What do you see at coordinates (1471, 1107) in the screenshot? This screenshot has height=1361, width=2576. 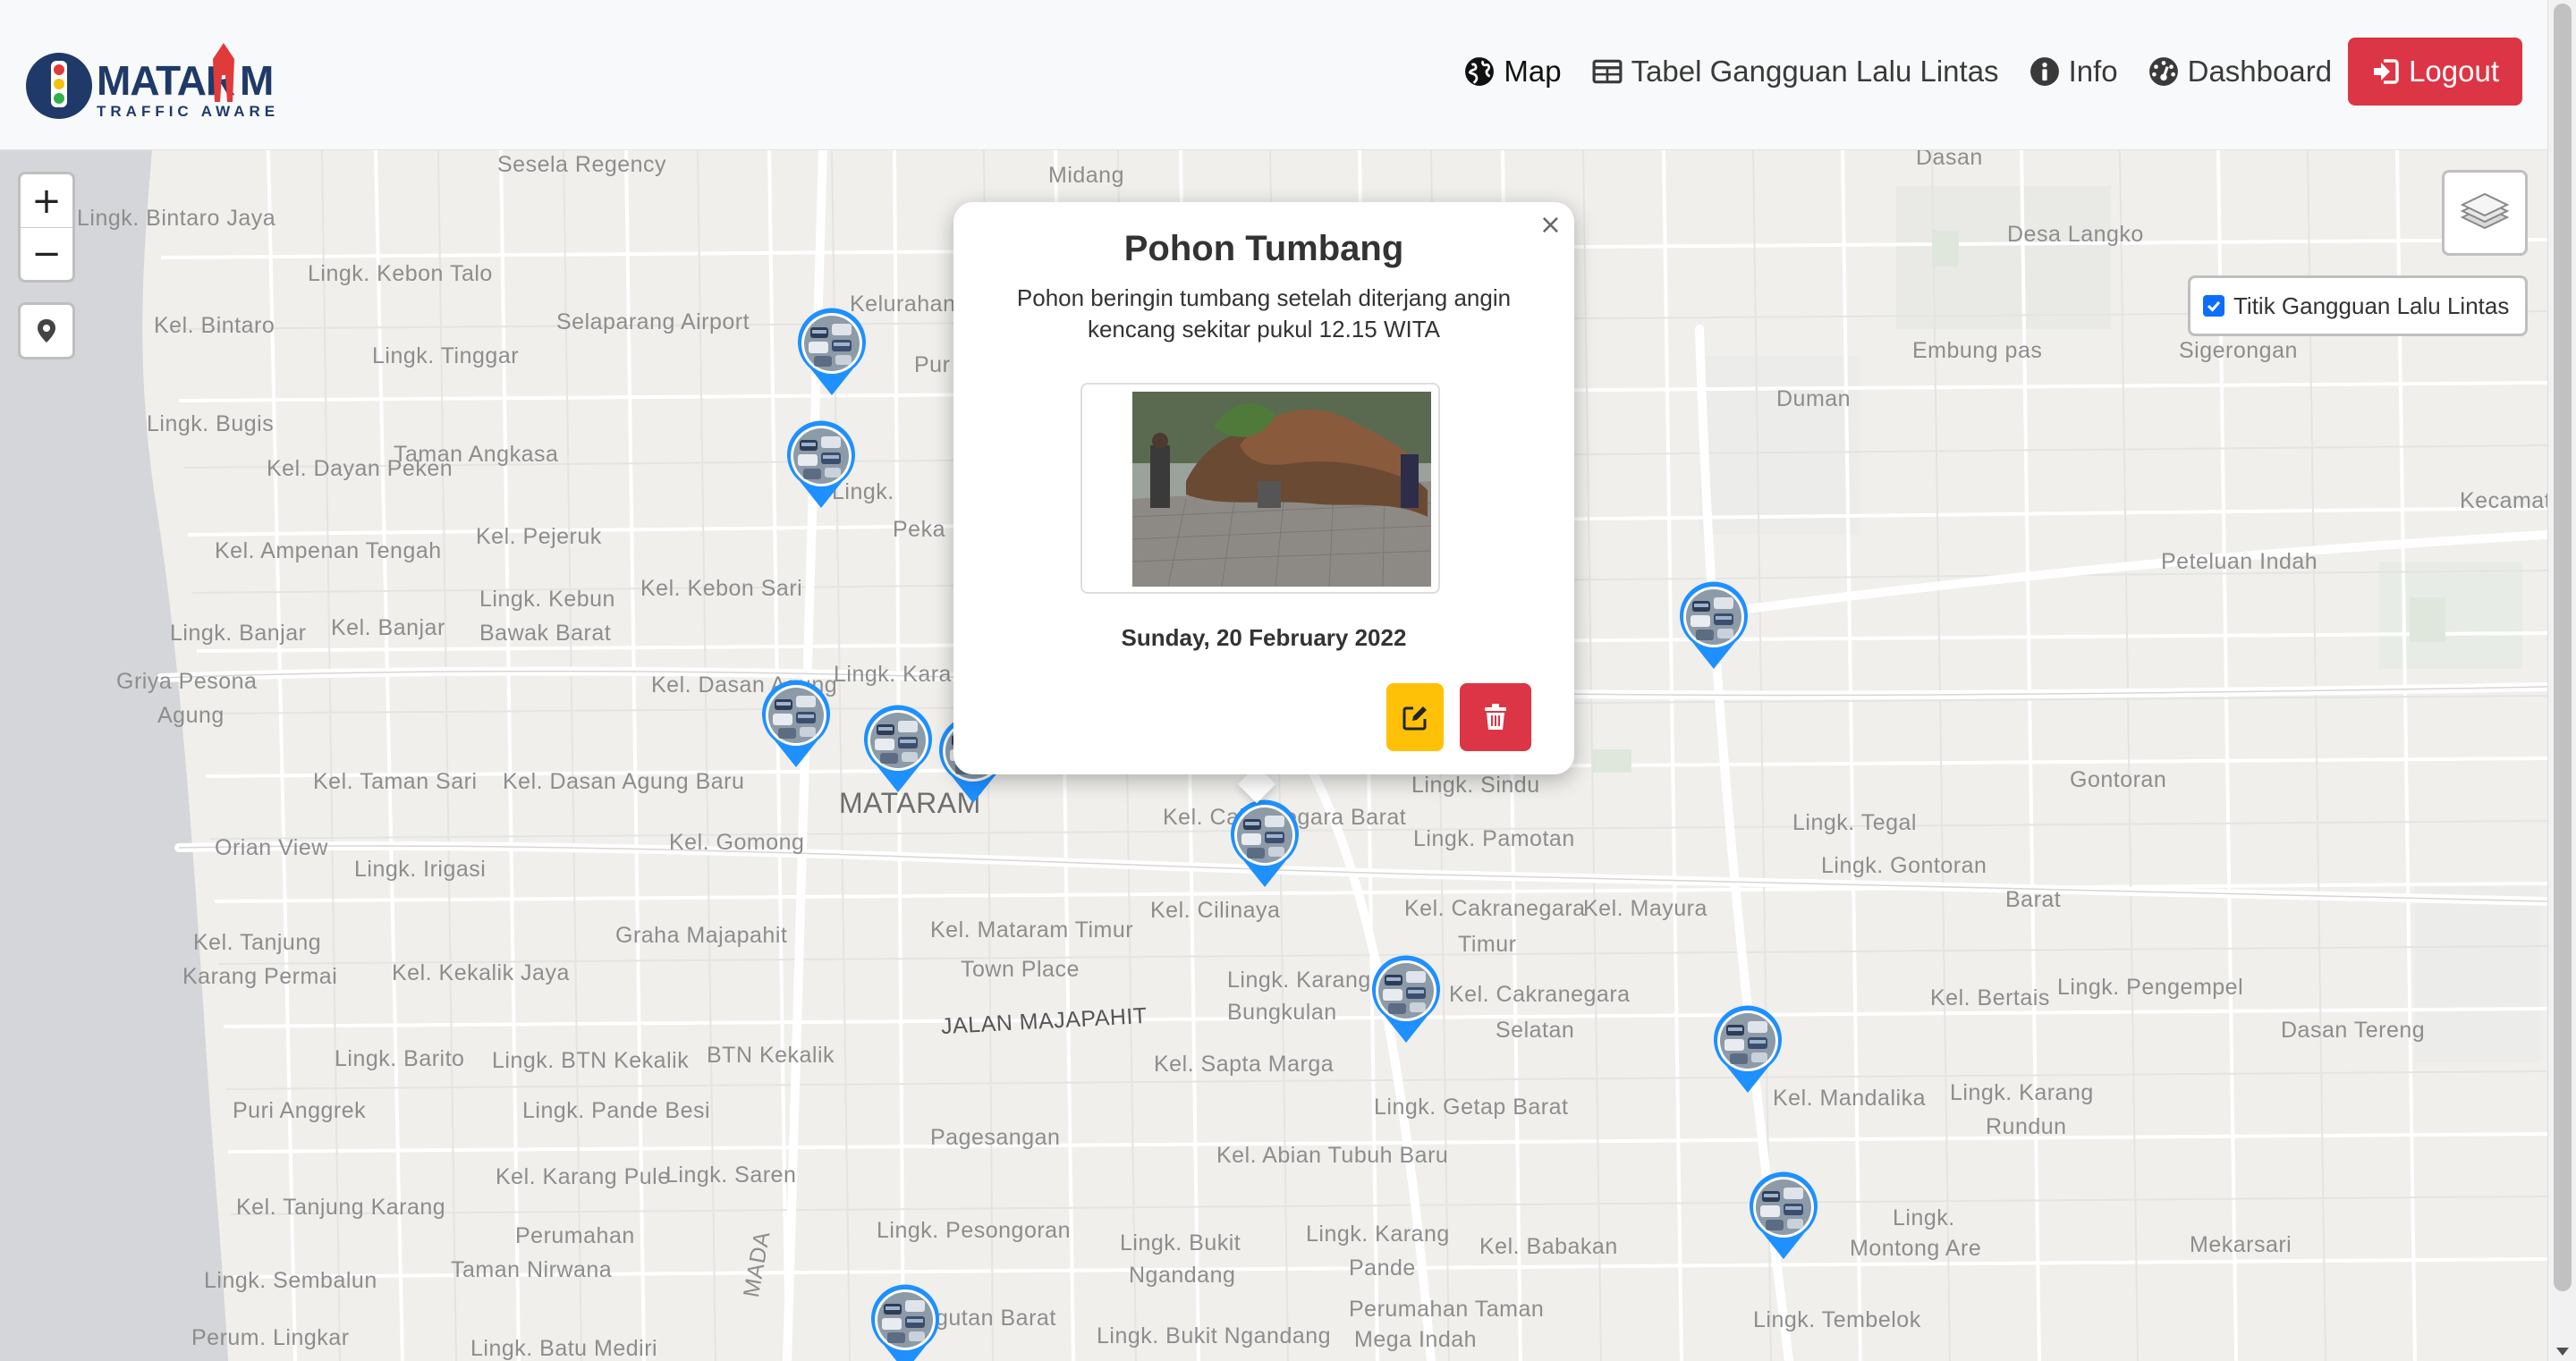 I see `map-place-label: Lingk. Getap Barat` at bounding box center [1471, 1107].